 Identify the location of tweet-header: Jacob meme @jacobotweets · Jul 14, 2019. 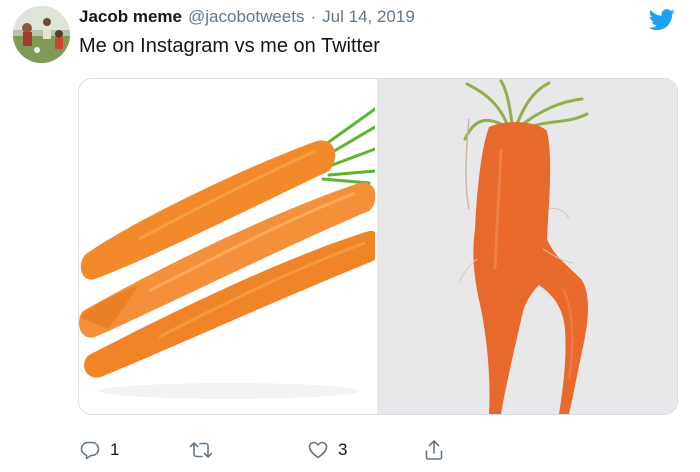
(247, 18).